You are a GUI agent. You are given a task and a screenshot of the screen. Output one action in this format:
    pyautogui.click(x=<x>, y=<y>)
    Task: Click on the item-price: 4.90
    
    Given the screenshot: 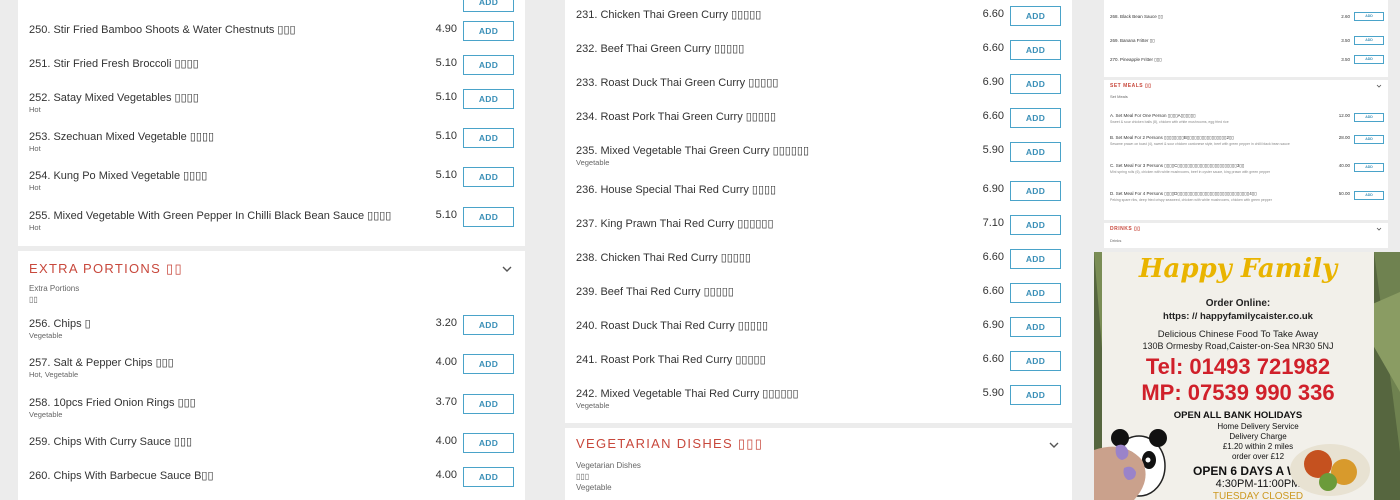 What is the action you would take?
    pyautogui.click(x=446, y=29)
    